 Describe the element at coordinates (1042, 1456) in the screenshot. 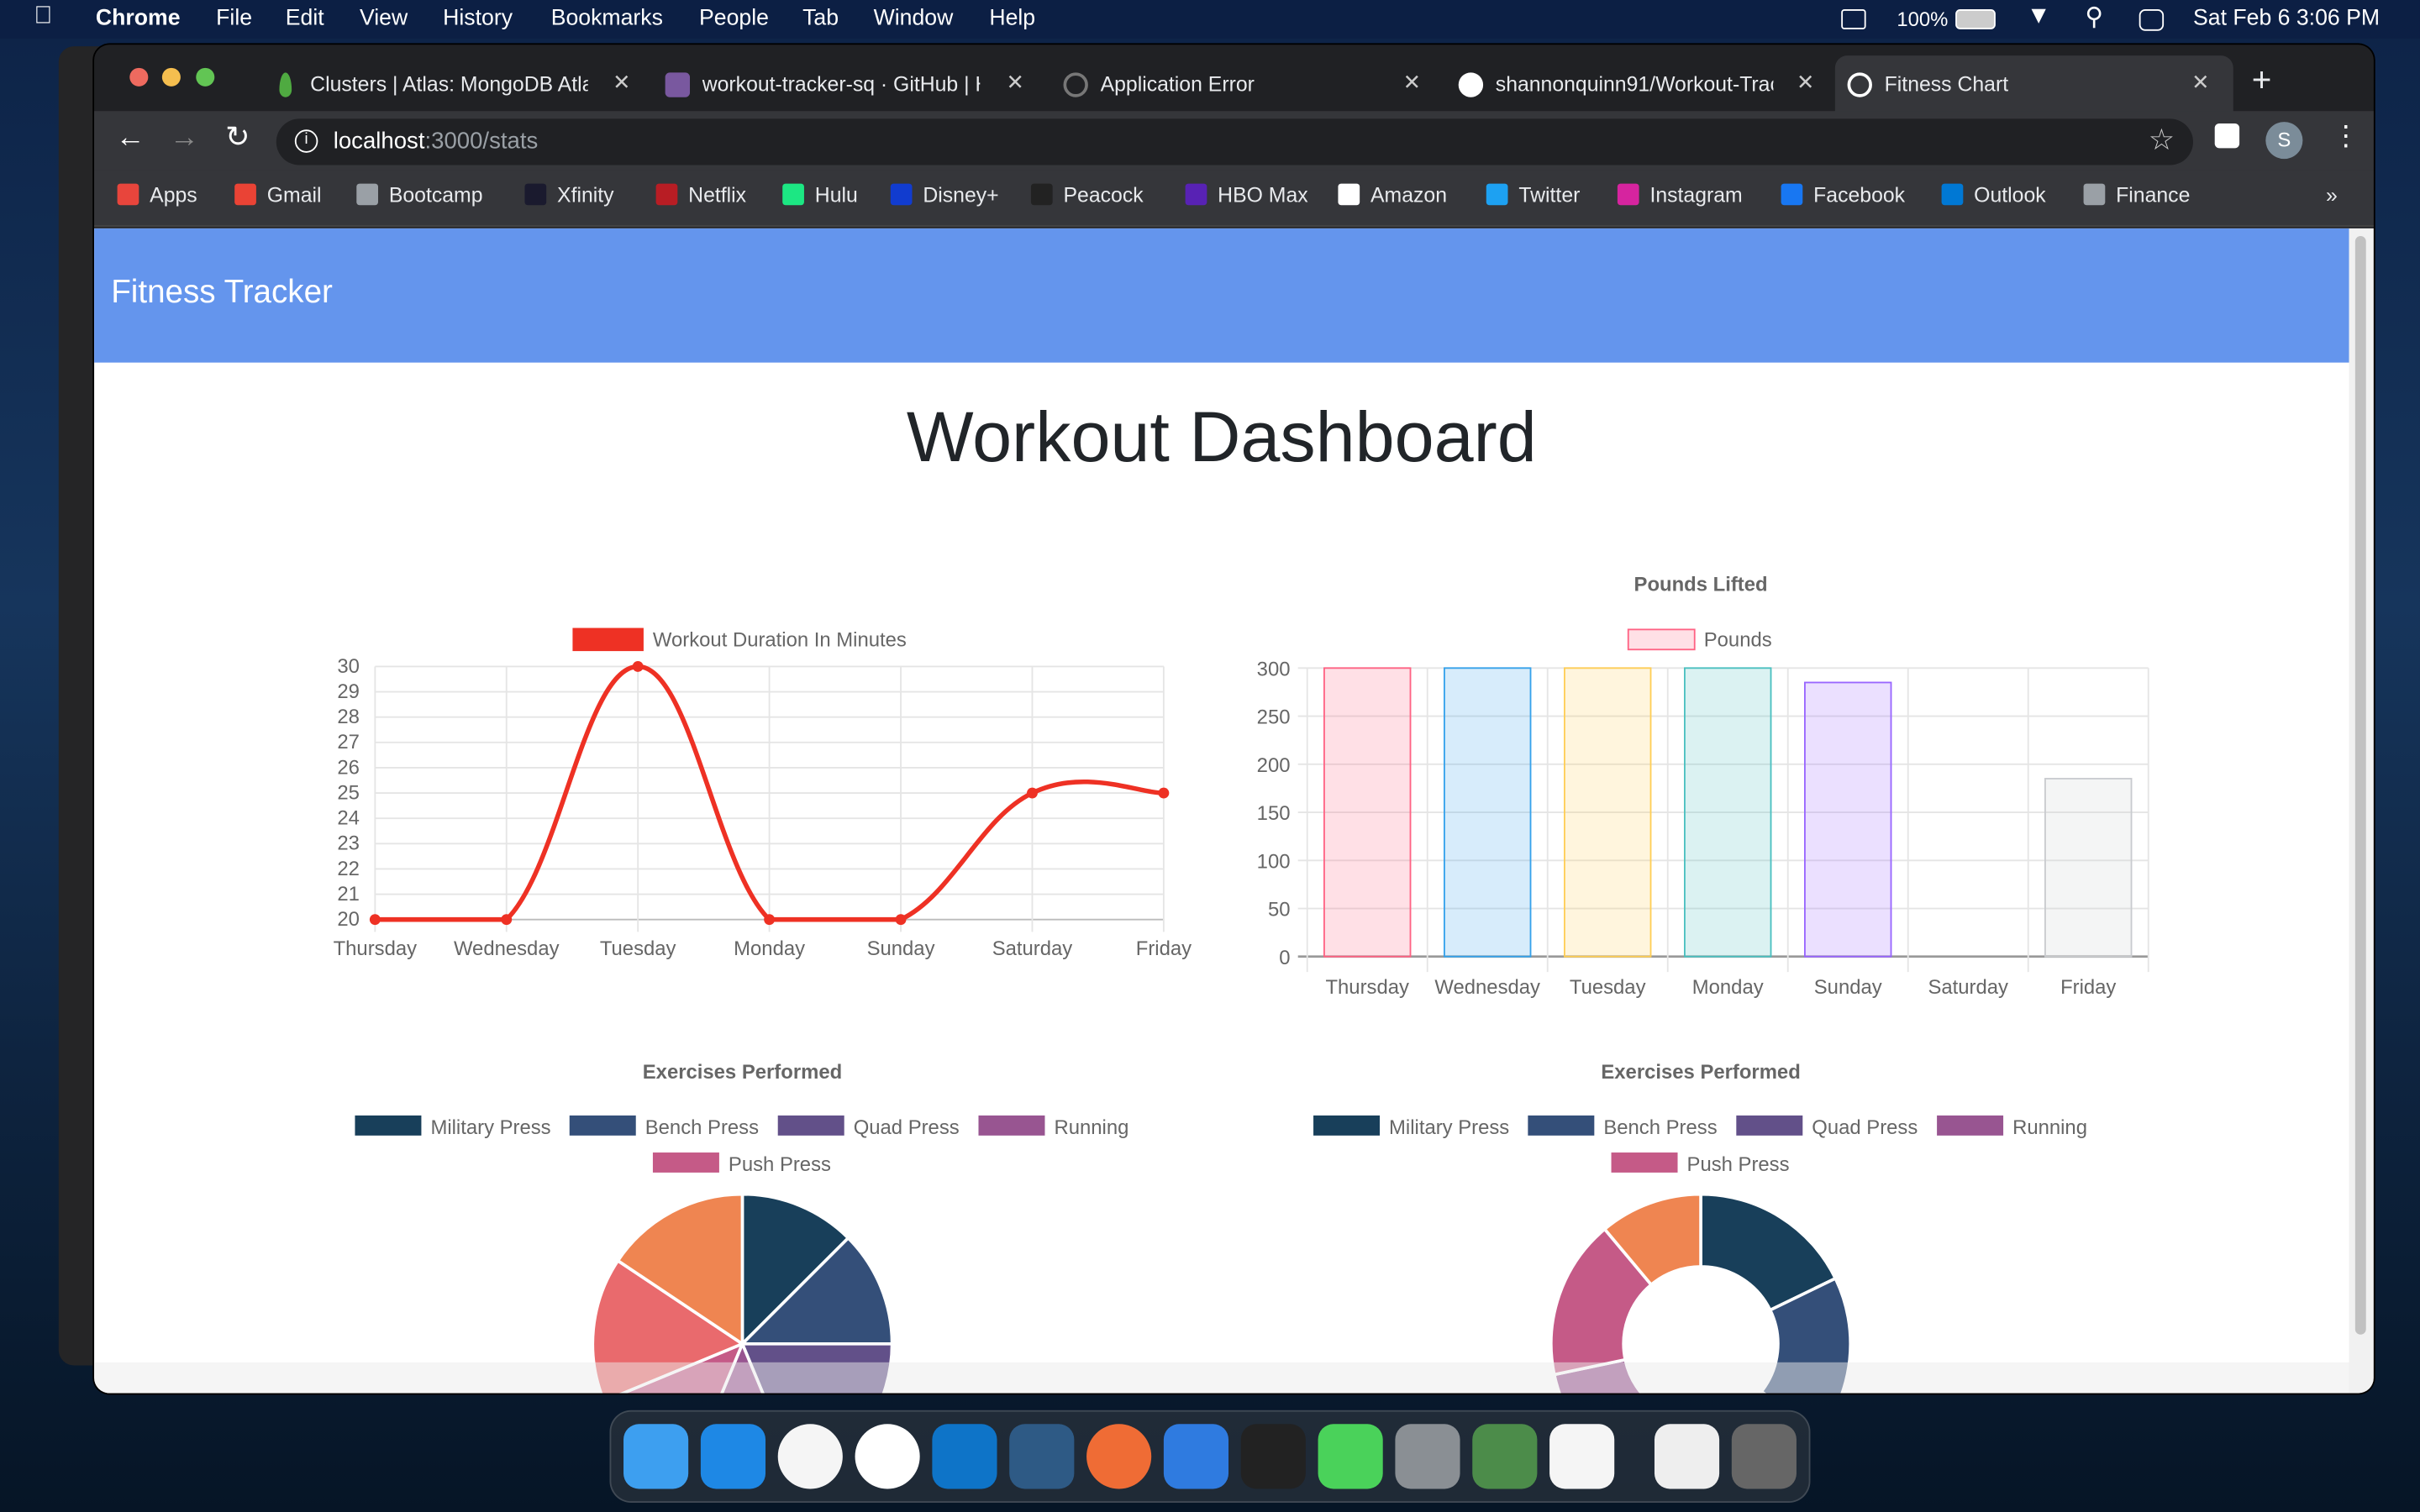

I see `mysql-workbench-icon` at that location.